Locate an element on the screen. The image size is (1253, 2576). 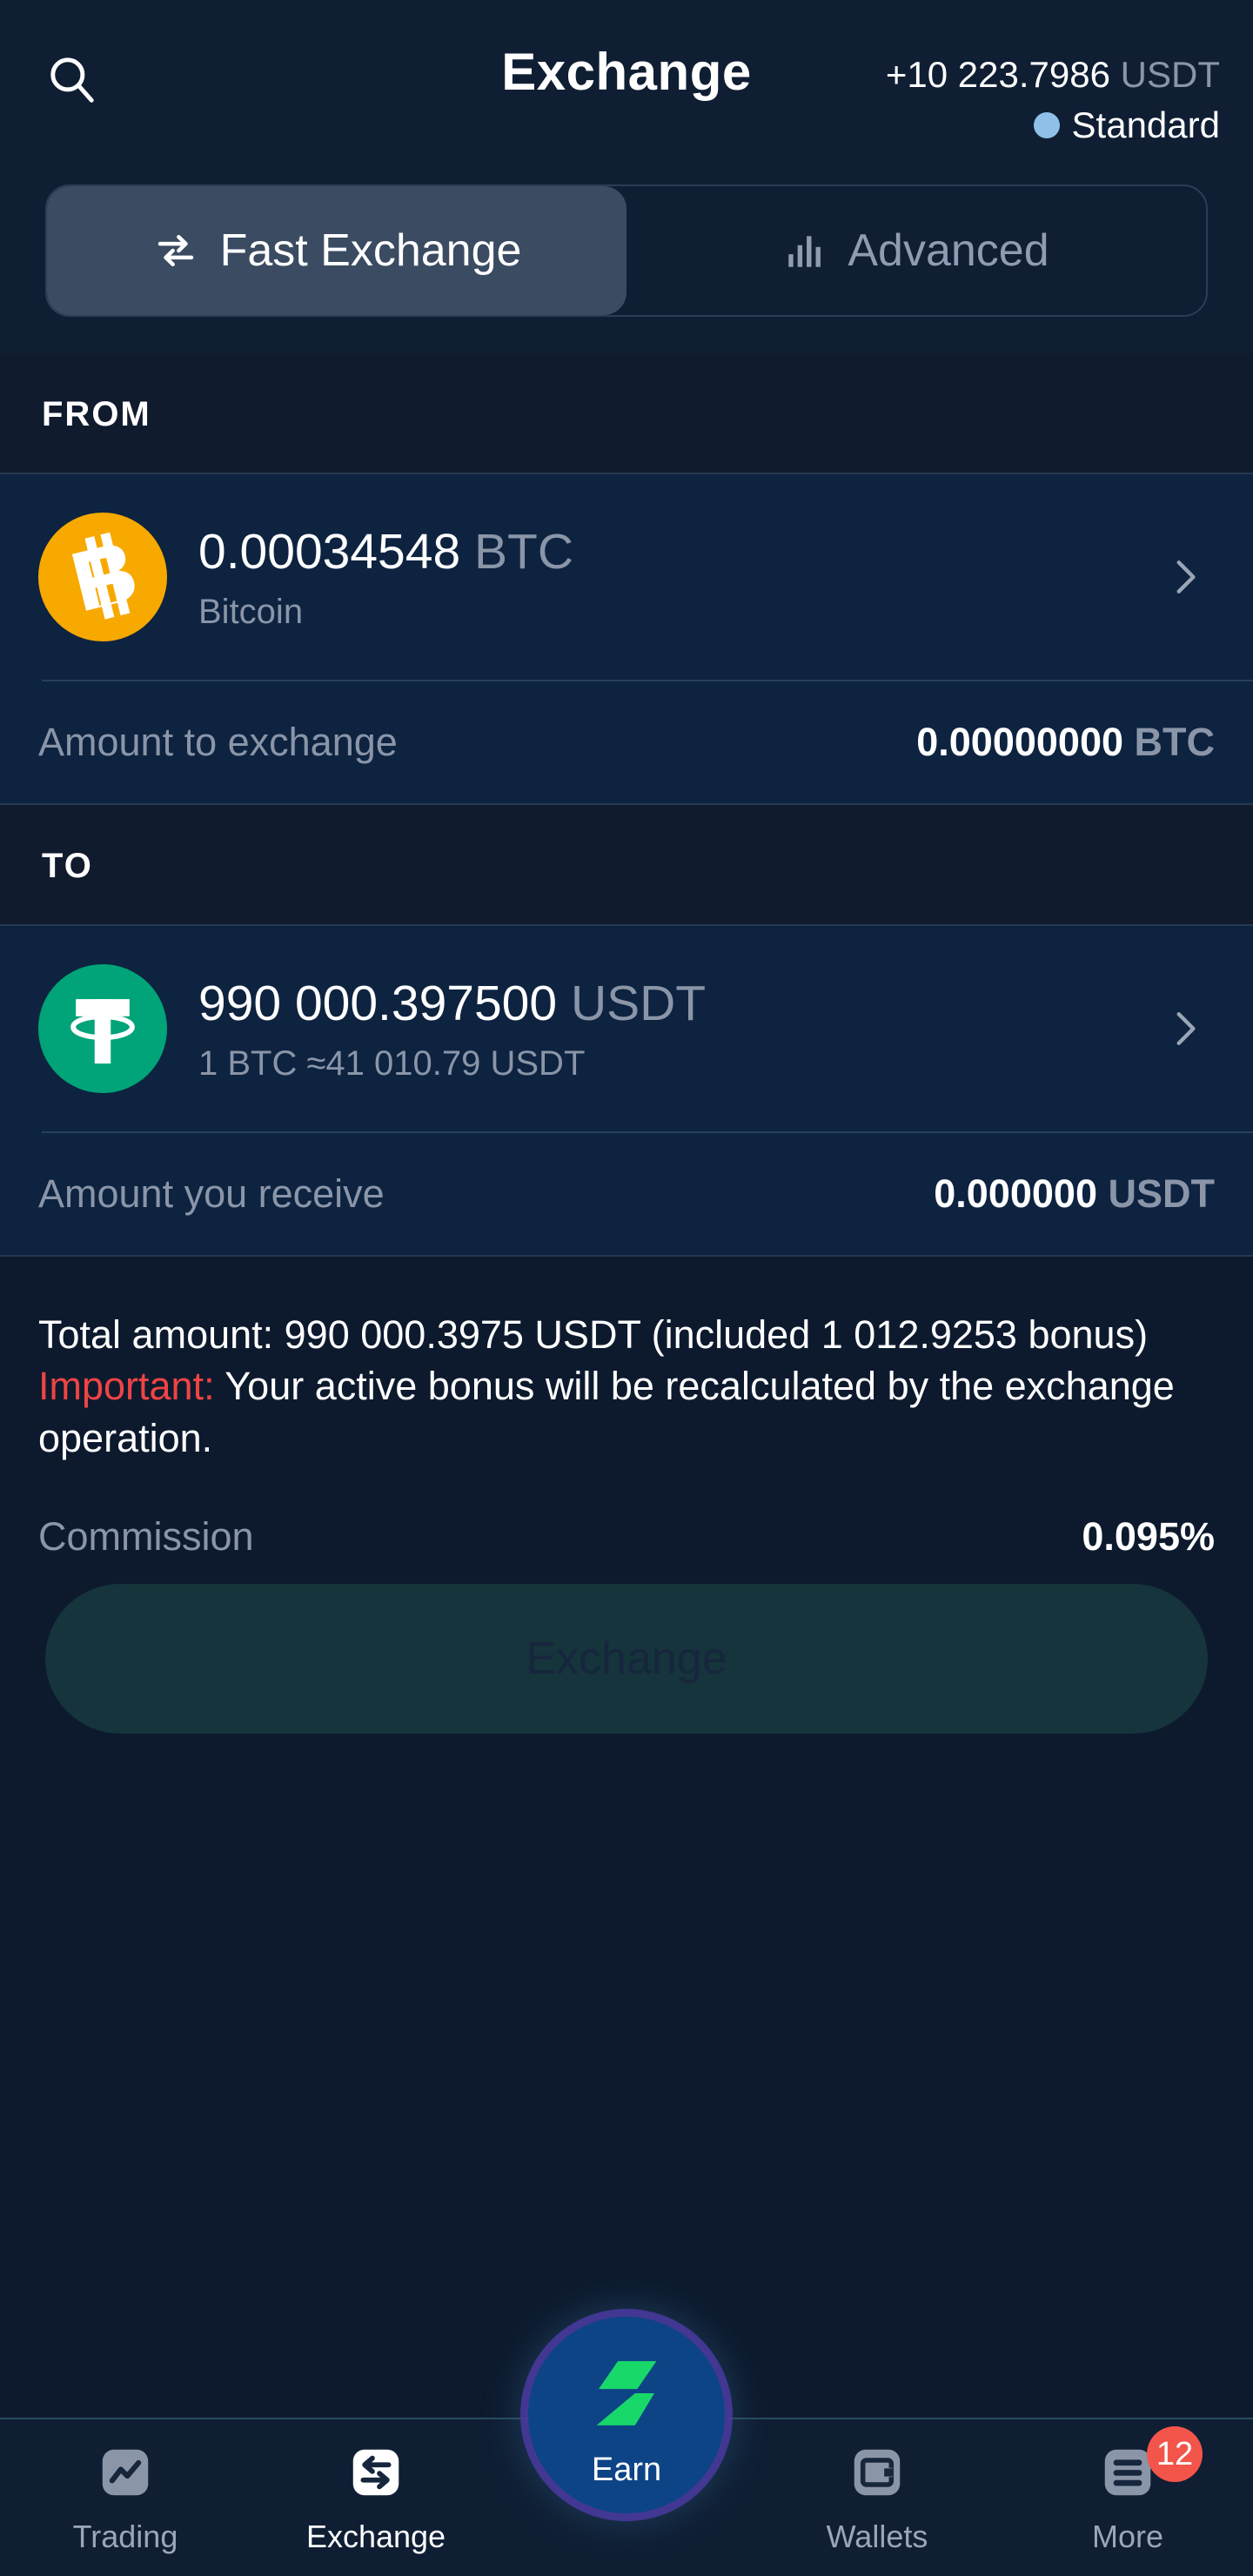
amount-to-exchange-value: 0.00000000 BTC is located at coordinates (1065, 742).